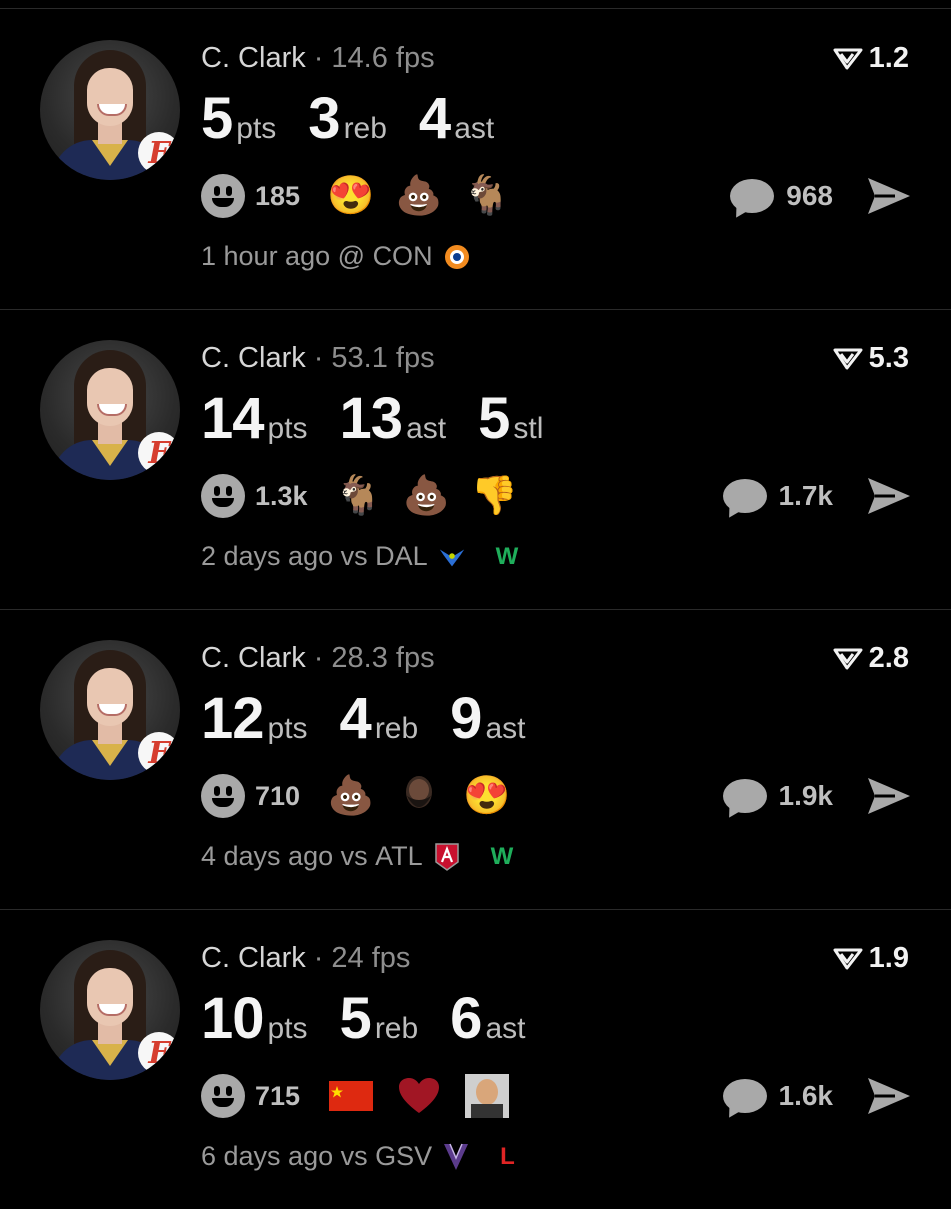 This screenshot has height=1209, width=951. I want to click on comments-button: 968, so click(781, 196).